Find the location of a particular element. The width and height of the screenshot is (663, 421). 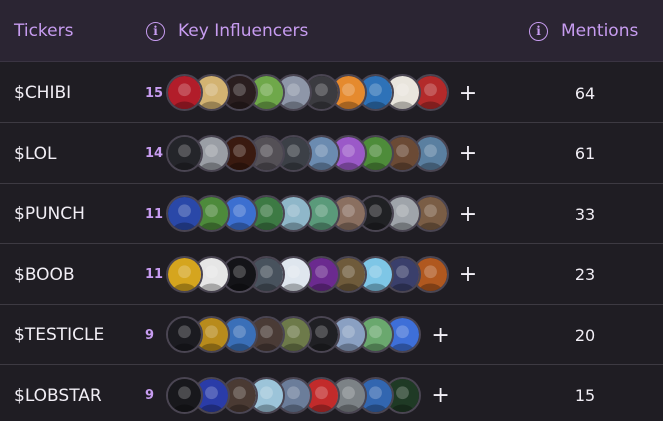

column-header-tickers: Tickers is located at coordinates (43, 31).